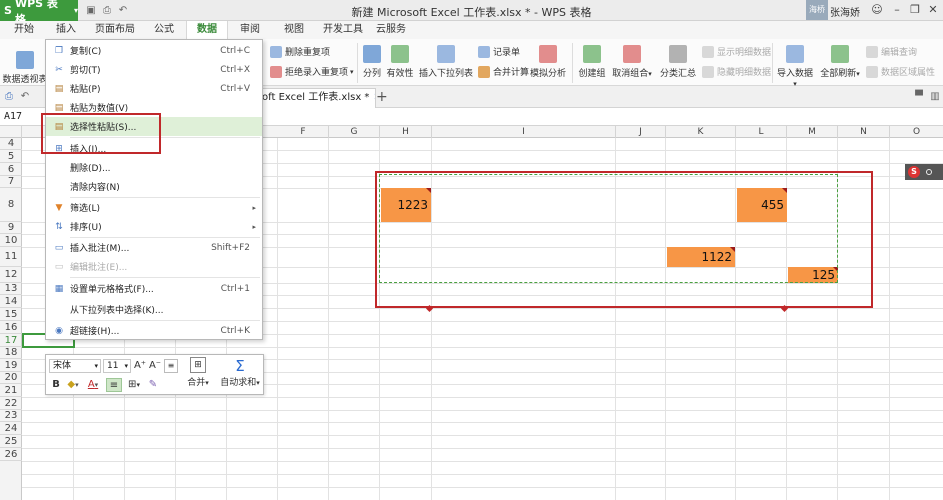 This screenshot has width=943, height=500. I want to click on menu-item-insert-comment: ▭ 插入批注(M)... Shift+F2, so click(154, 247).